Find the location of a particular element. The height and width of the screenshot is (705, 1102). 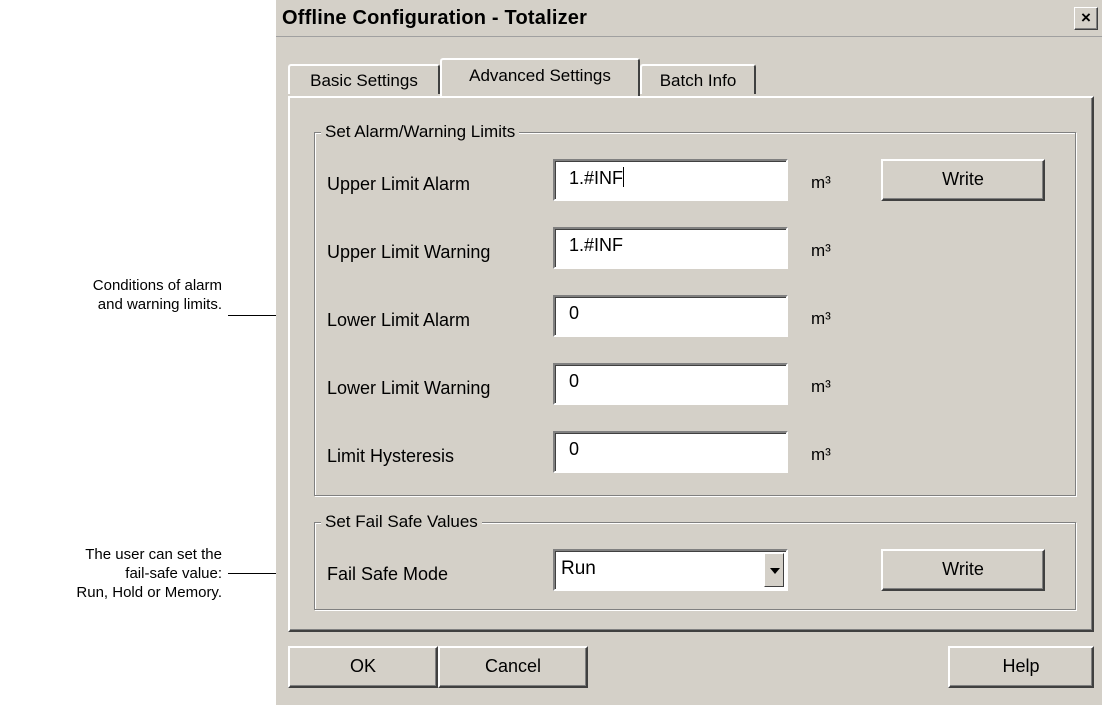

limit-hysteresis-label: Limit Hysteresis is located at coordinates (391, 456).